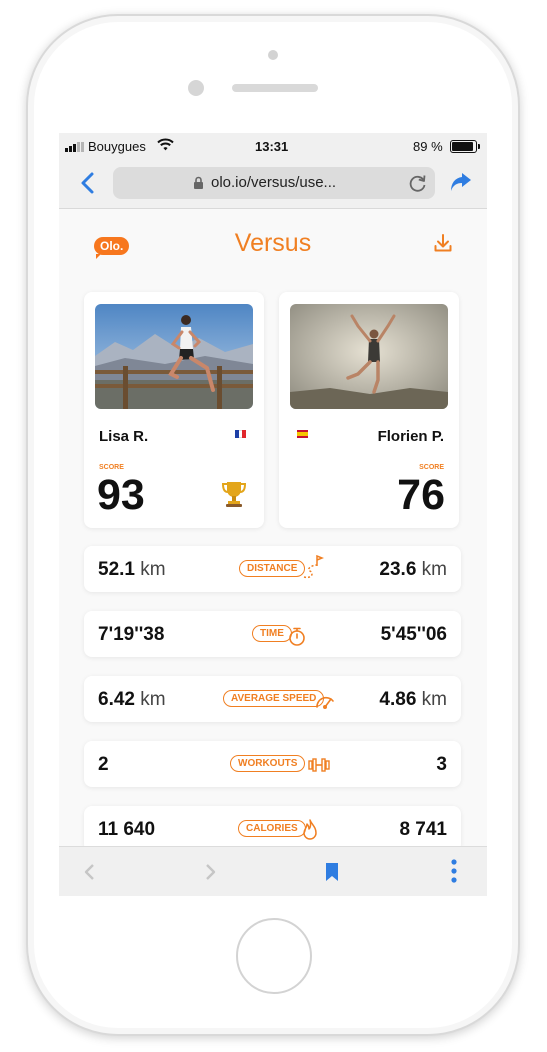 This screenshot has height=1052, width=547. I want to click on stat-label-time: TIME, so click(272, 633).